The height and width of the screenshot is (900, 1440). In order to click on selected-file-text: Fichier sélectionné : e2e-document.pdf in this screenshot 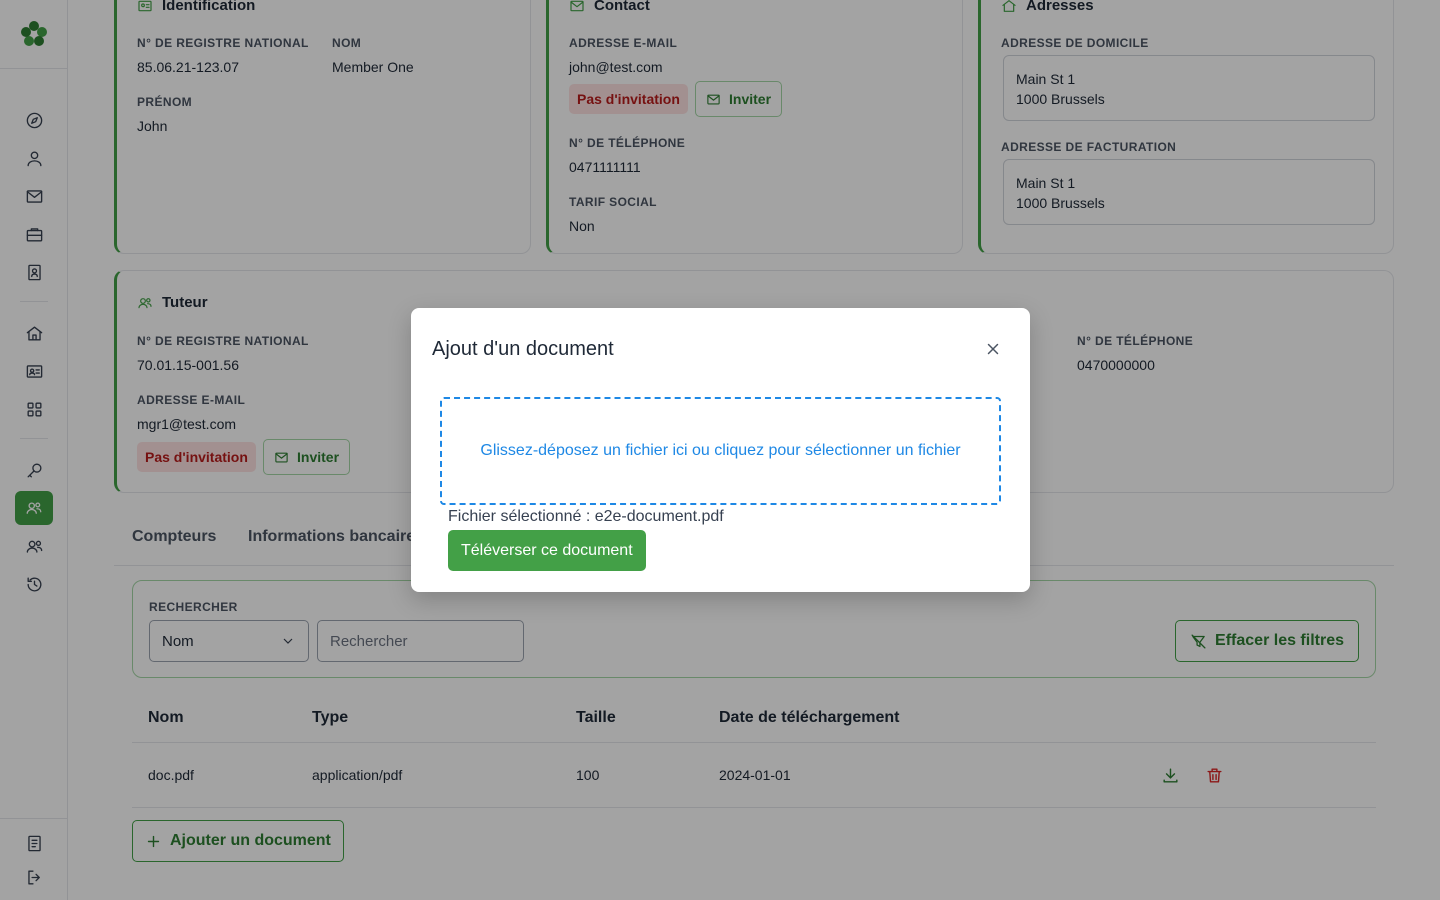, I will do `click(586, 516)`.